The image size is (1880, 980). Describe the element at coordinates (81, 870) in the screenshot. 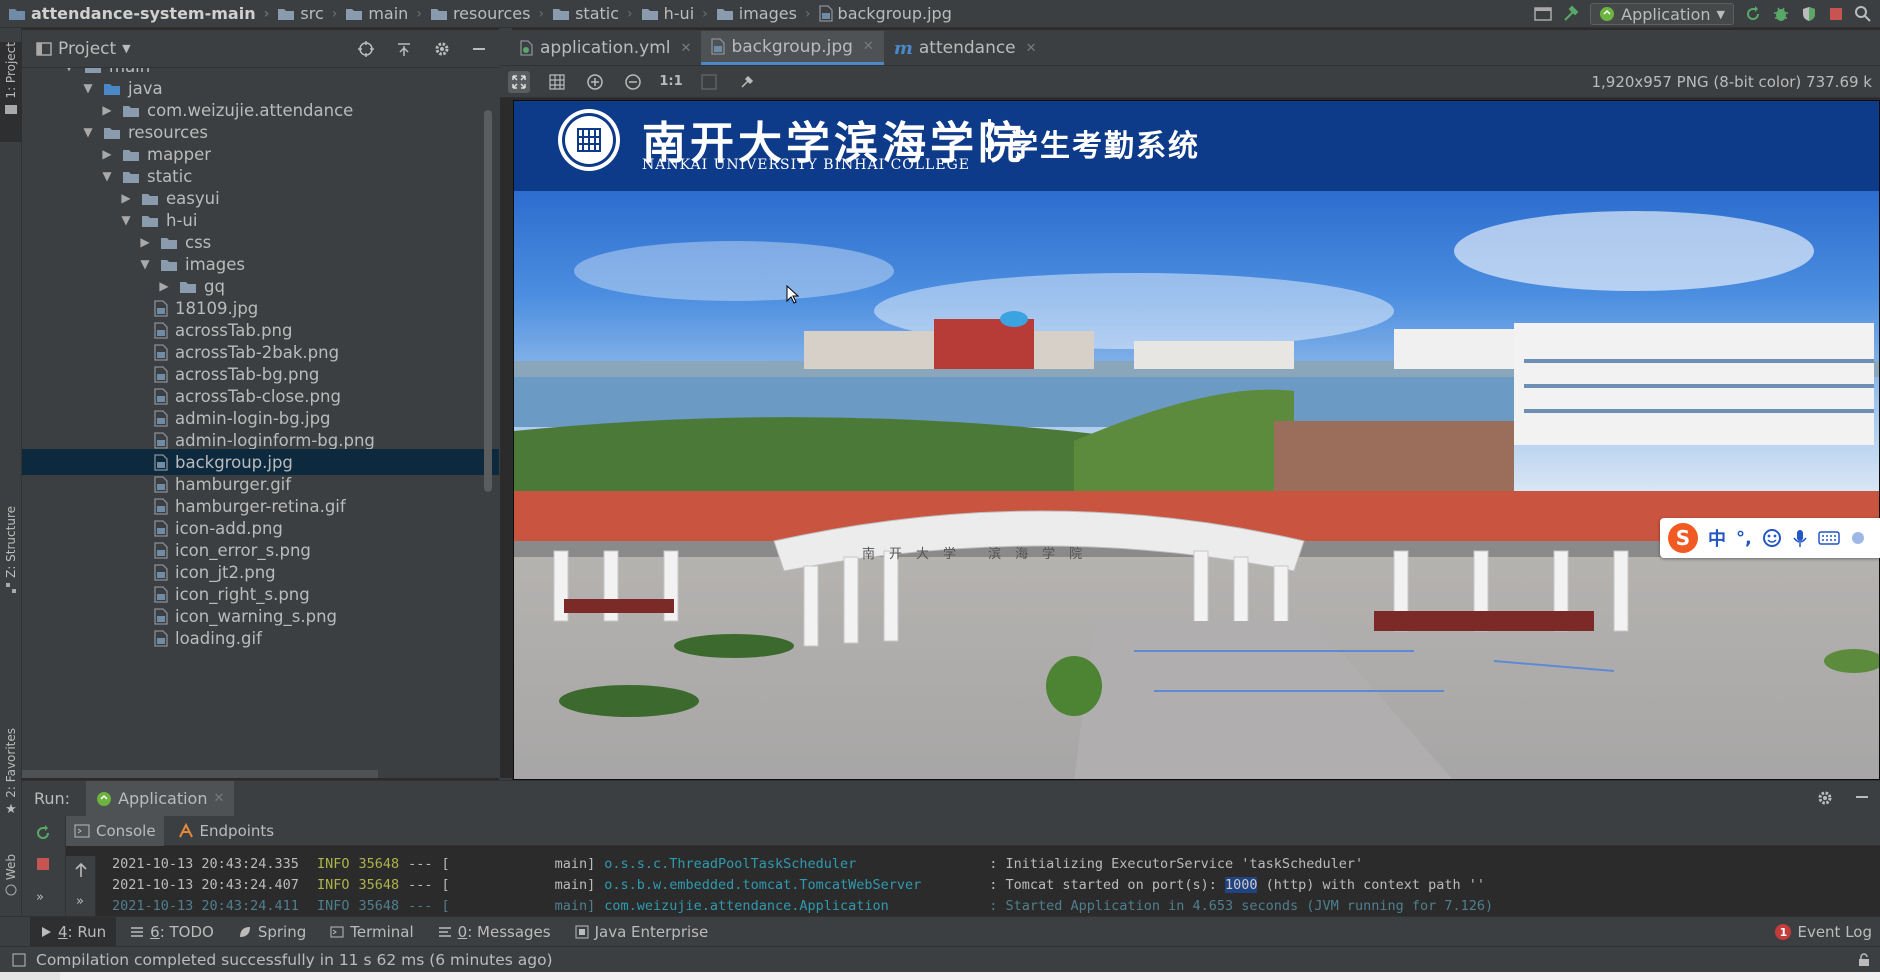

I see `scroll-up-icon` at that location.